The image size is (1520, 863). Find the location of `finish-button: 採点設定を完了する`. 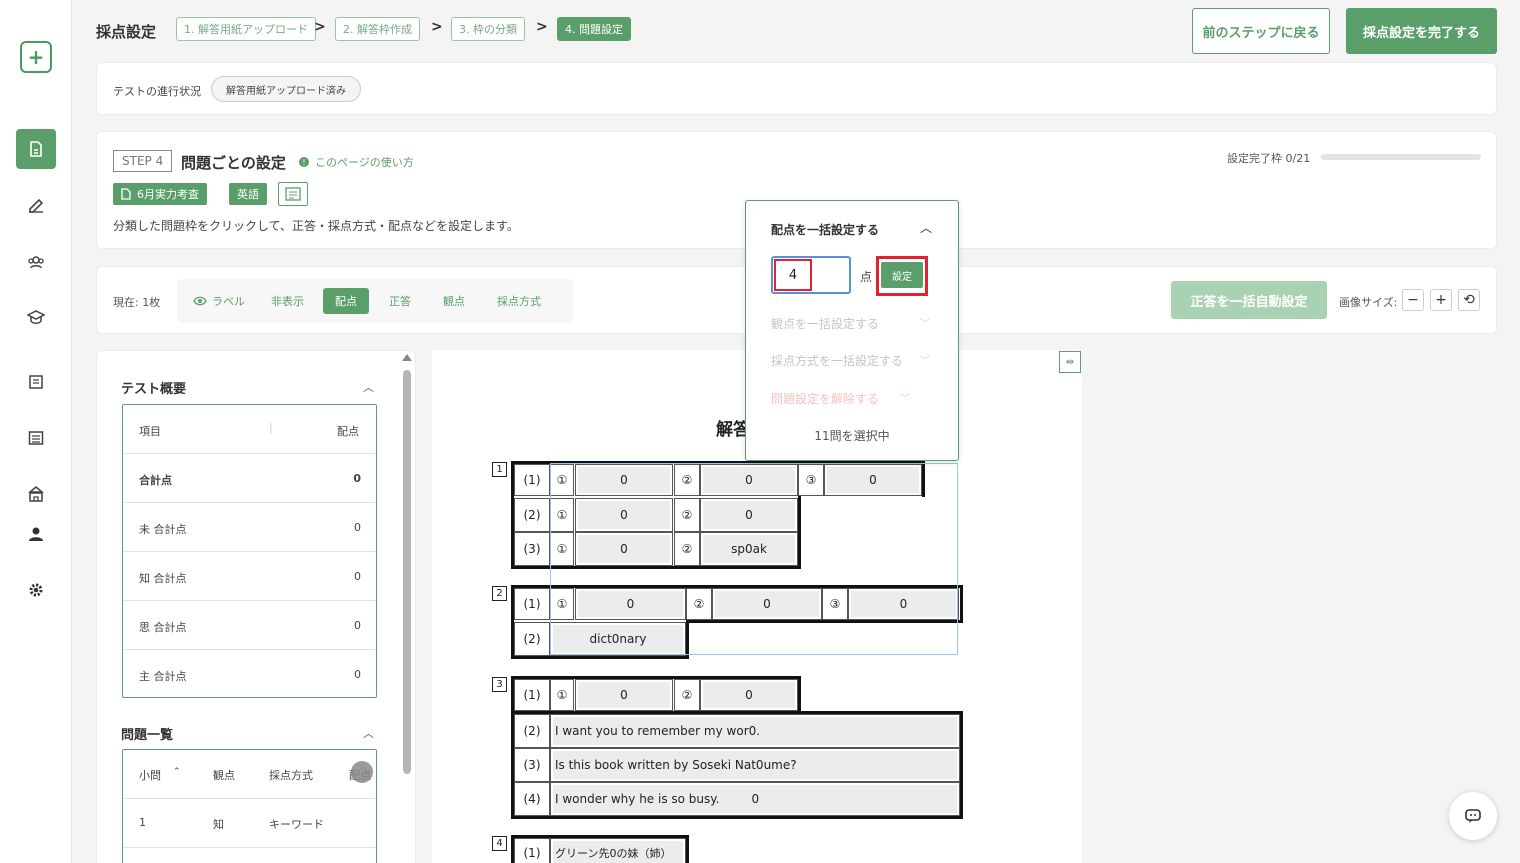

finish-button: 採点設定を完了する is located at coordinates (1421, 31).